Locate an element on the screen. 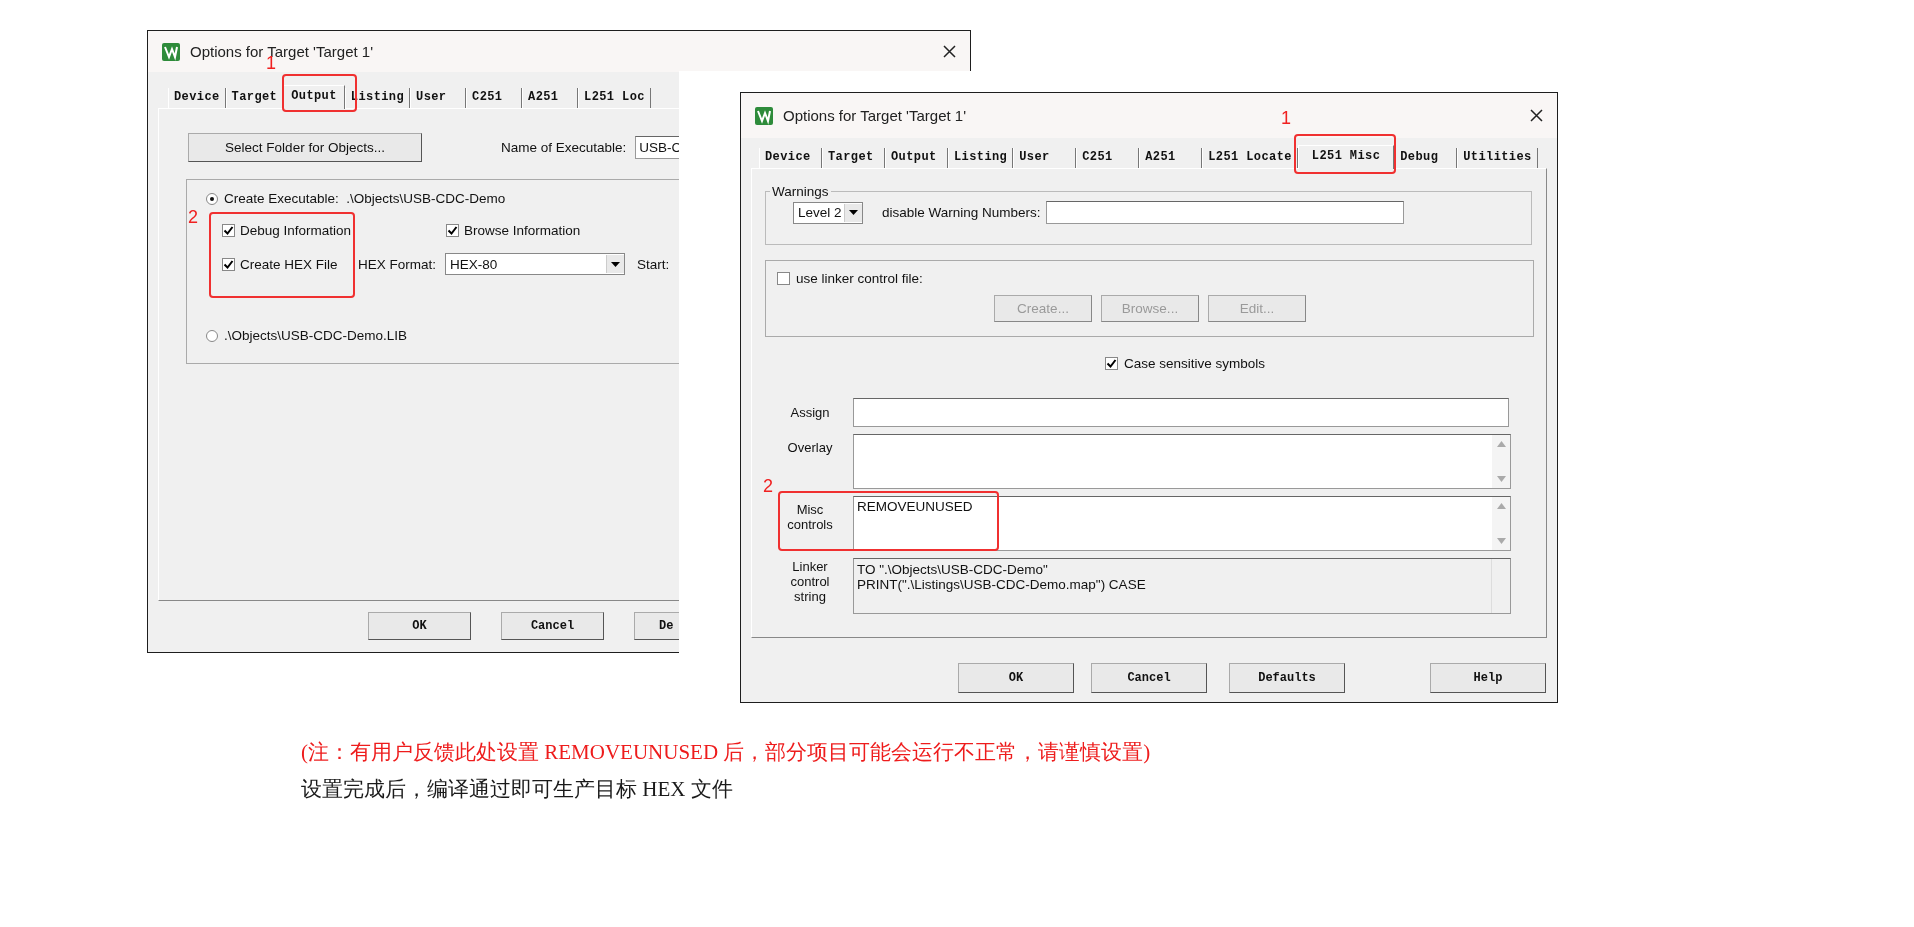 The height and width of the screenshot is (927, 1914). field-label: Assign is located at coordinates (810, 412).